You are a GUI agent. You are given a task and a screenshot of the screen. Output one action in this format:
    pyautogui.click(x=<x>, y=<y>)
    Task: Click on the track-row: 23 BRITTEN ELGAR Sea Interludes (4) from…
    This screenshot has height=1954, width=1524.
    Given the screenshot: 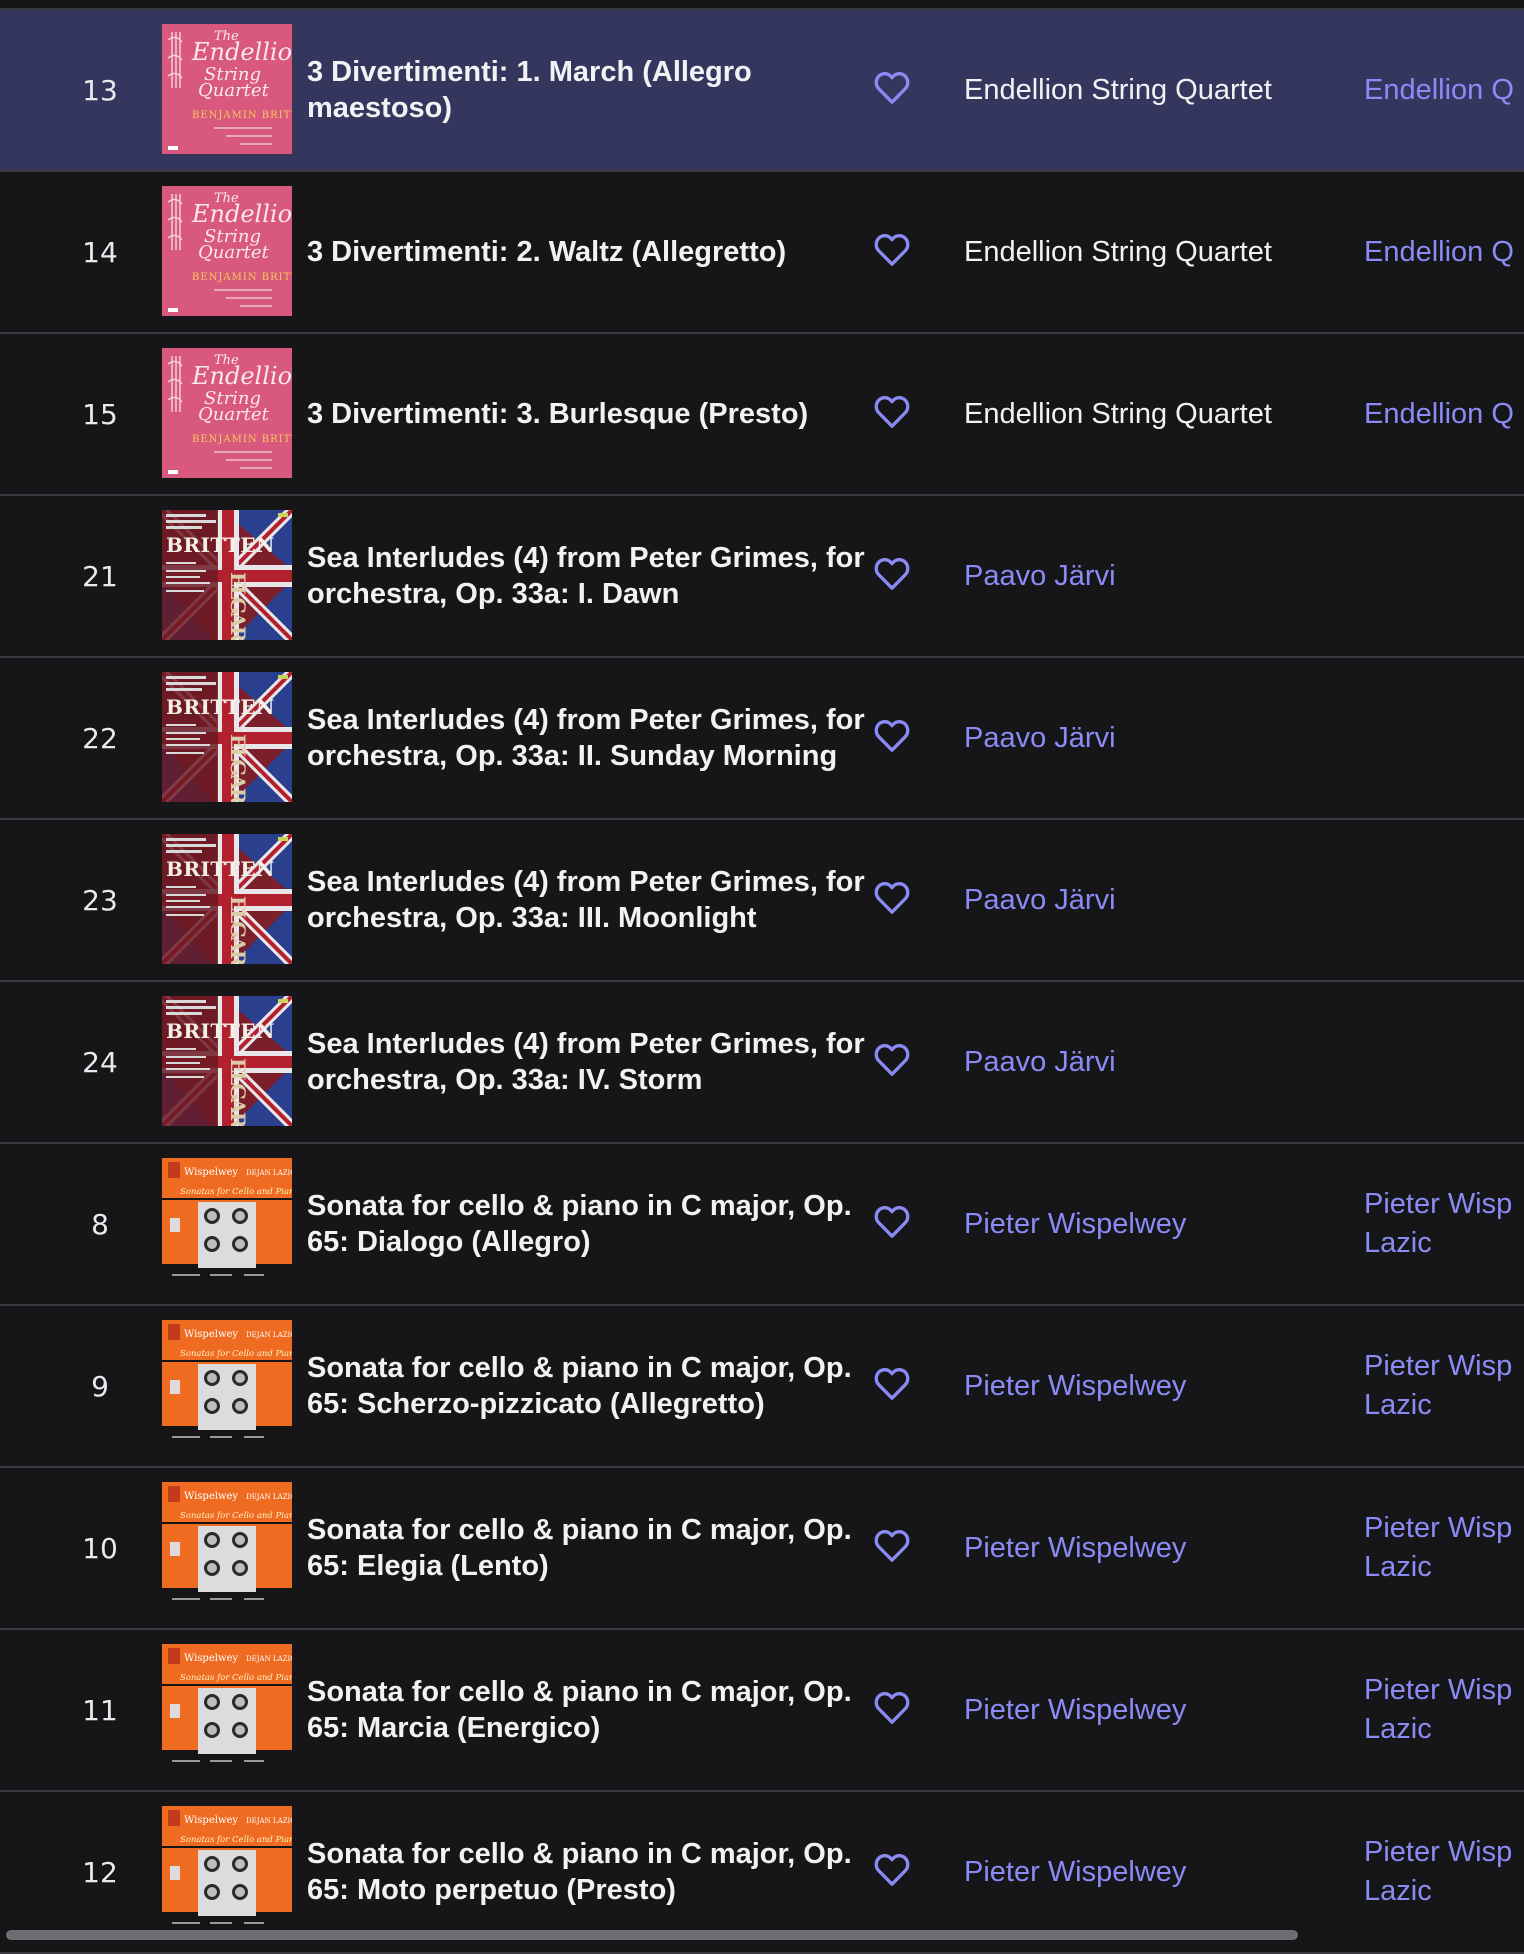 What is the action you would take?
    pyautogui.click(x=762, y=901)
    